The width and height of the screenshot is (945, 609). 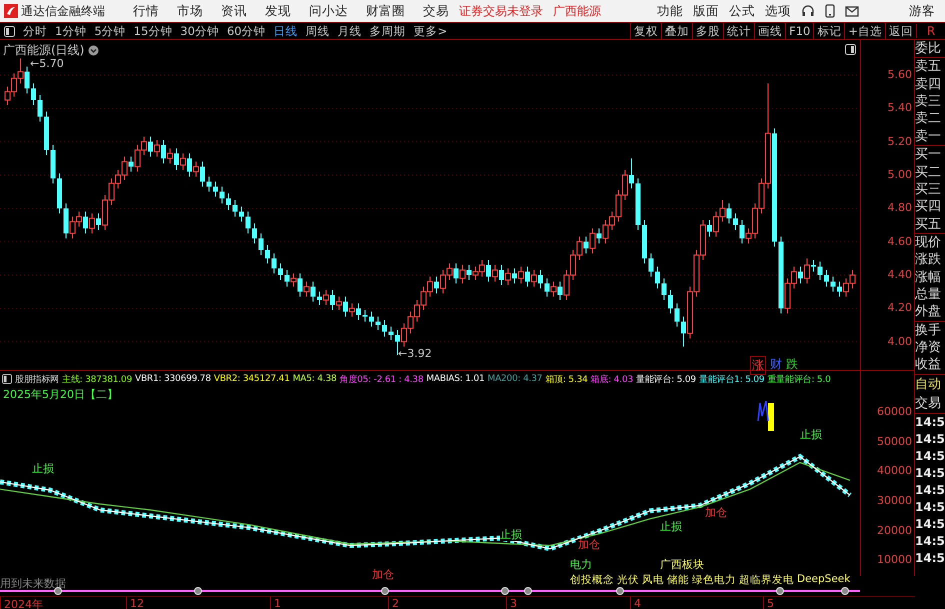 I want to click on quote-label: 换手, so click(x=928, y=331).